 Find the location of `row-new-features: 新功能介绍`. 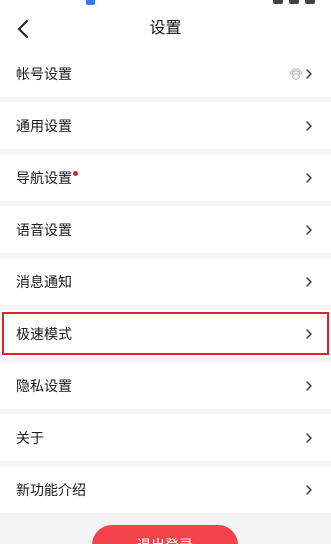

row-new-features: 新功能介绍 is located at coordinates (165, 489).